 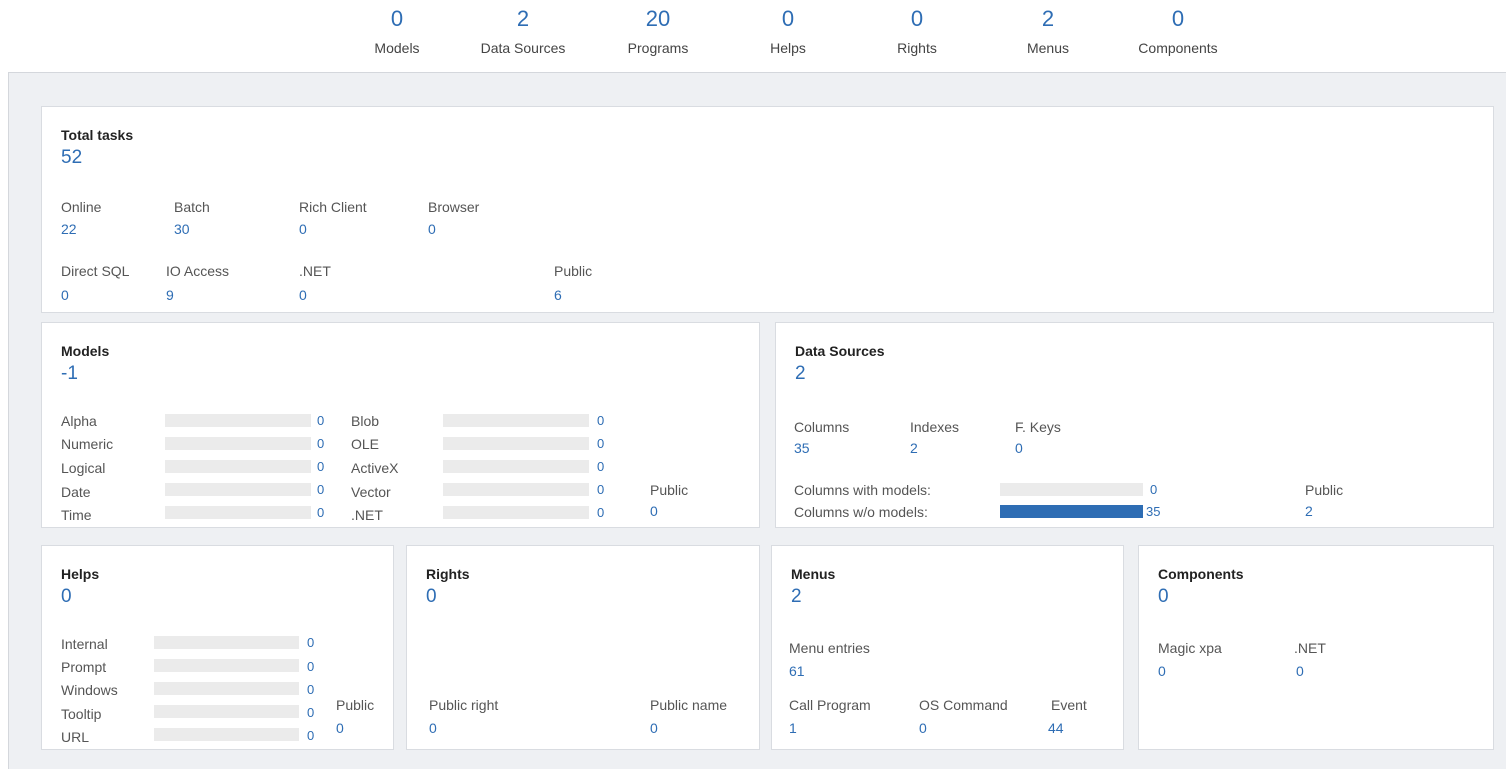 What do you see at coordinates (917, 32) in the screenshot?
I see `summary-rights: 0 Rights` at bounding box center [917, 32].